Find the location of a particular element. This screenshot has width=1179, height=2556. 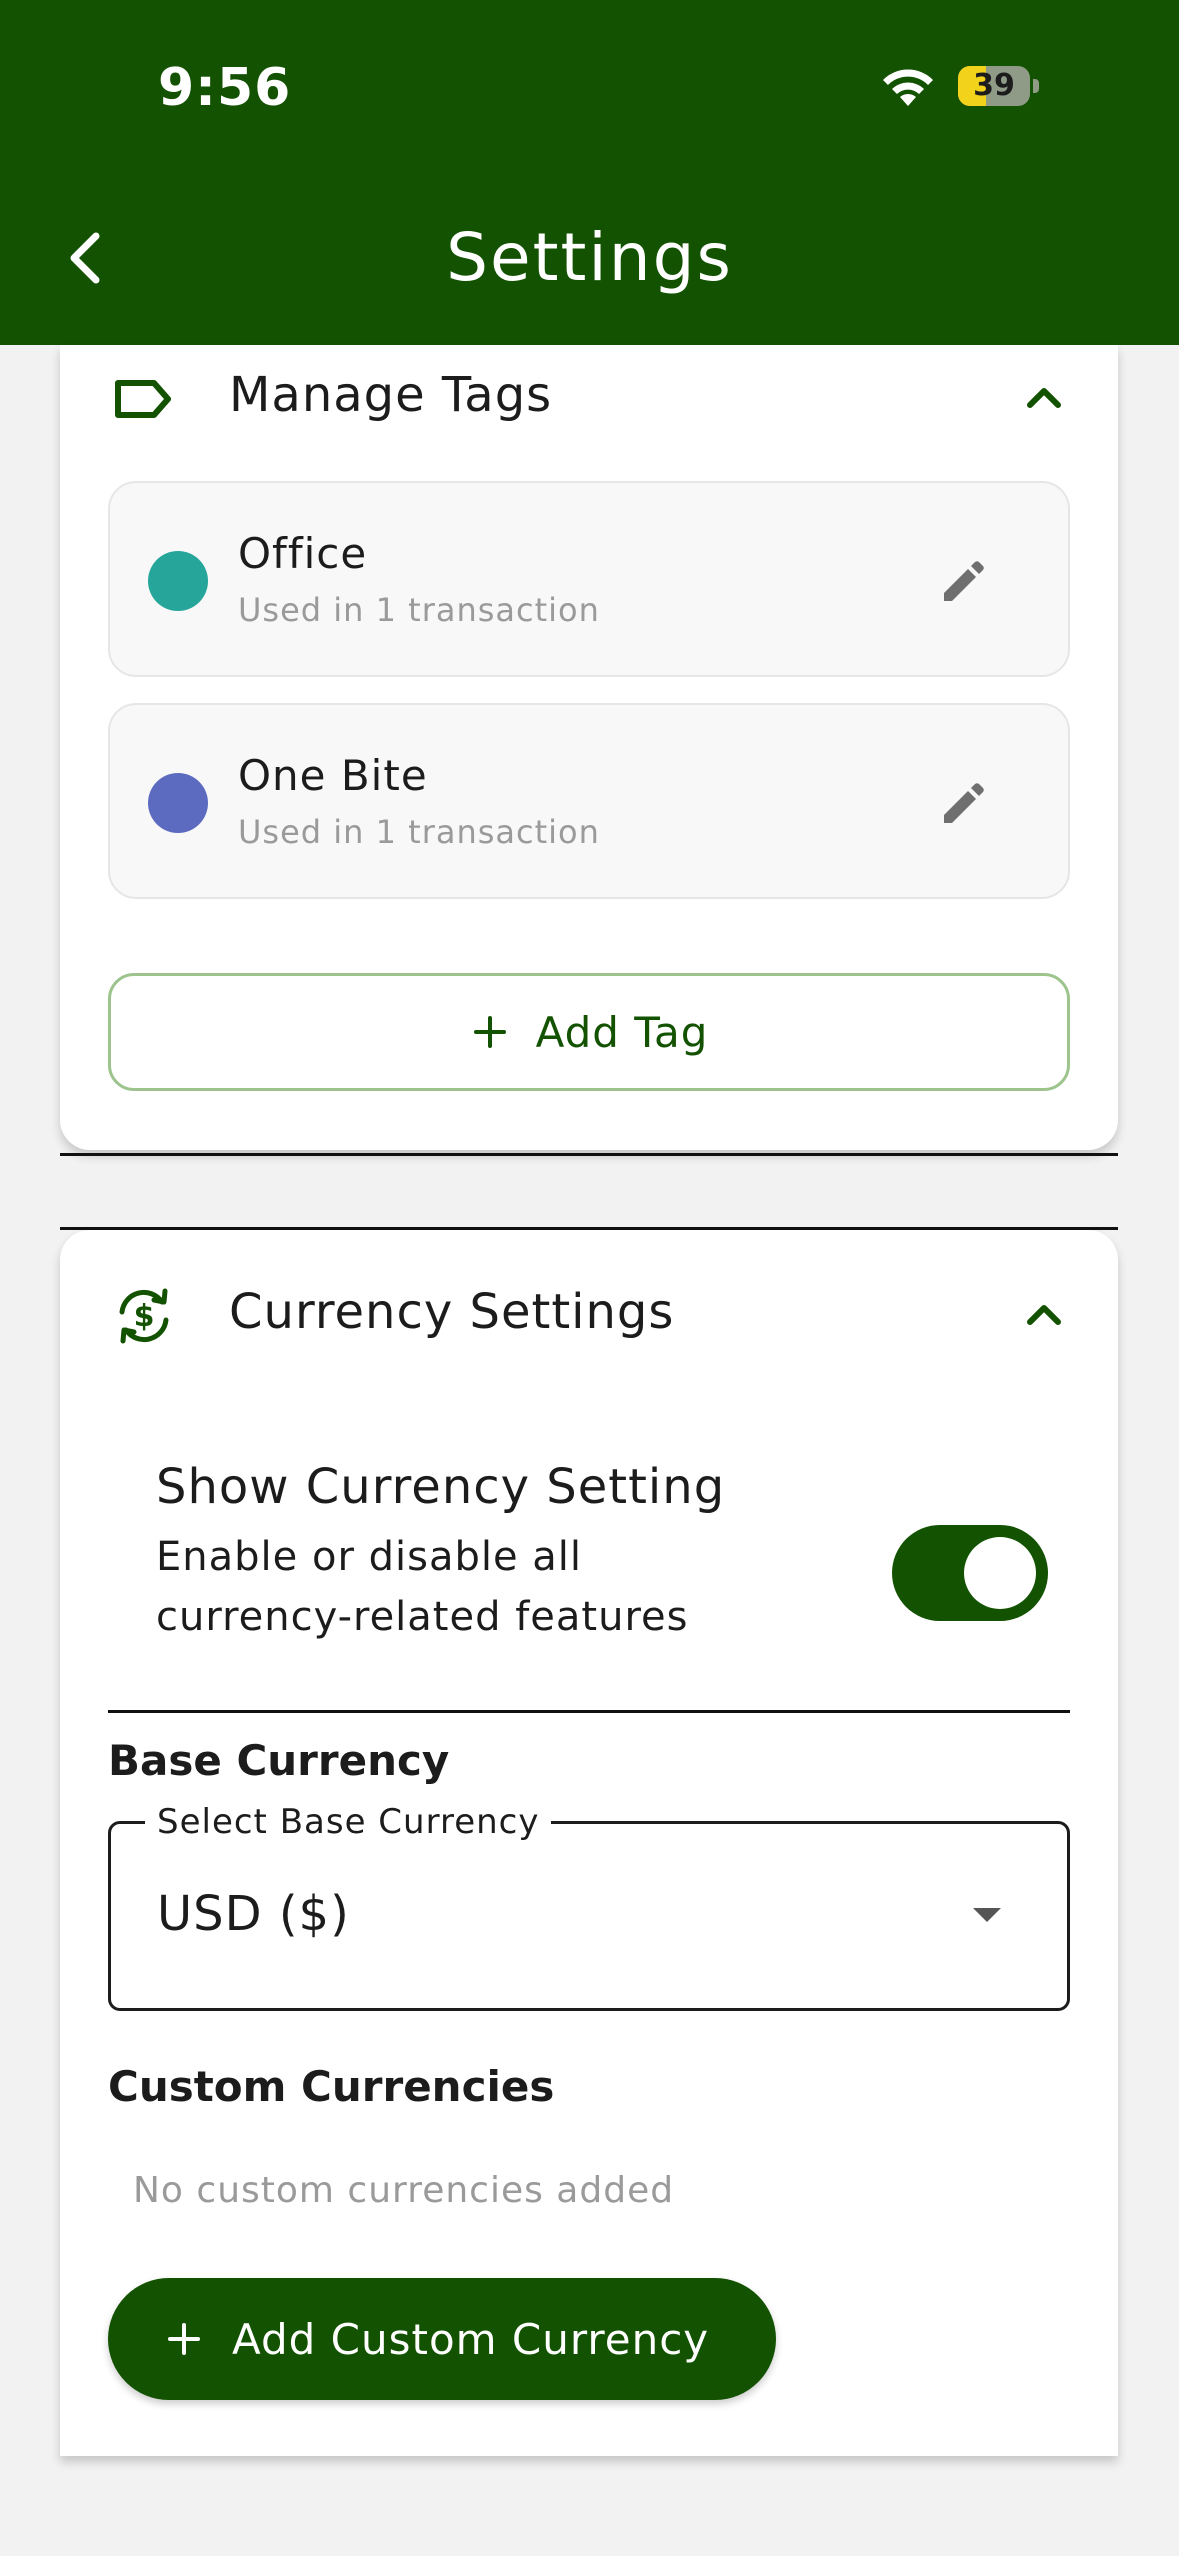

manage-tags-header: Manage Tags is located at coordinates (589, 395).